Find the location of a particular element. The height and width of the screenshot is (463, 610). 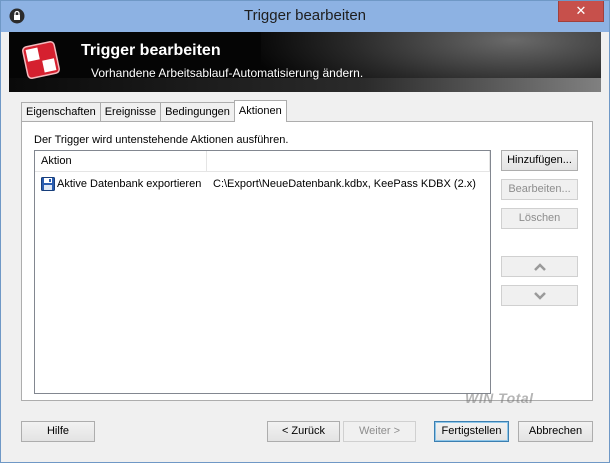

close-button: ✕ is located at coordinates (581, 11).